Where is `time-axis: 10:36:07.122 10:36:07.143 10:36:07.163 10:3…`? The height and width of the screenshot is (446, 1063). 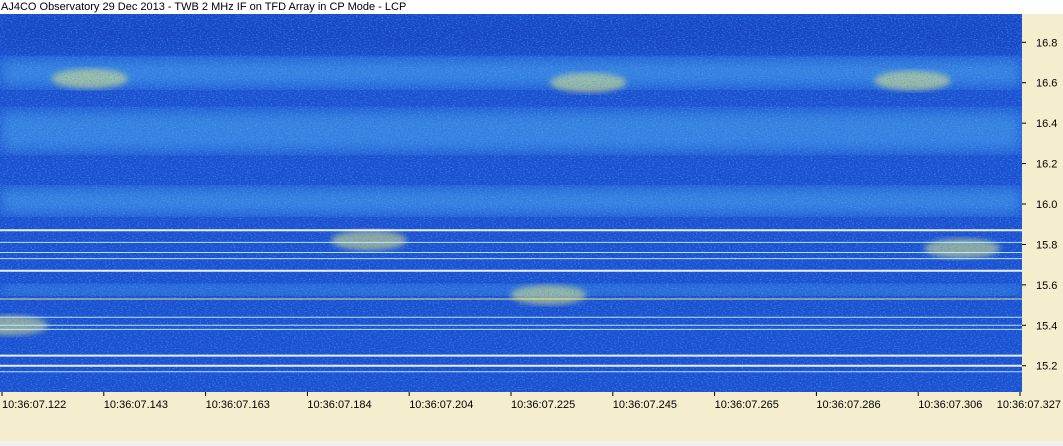 time-axis: 10:36:07.122 10:36:07.143 10:36:07.163 10:3… is located at coordinates (531, 416).